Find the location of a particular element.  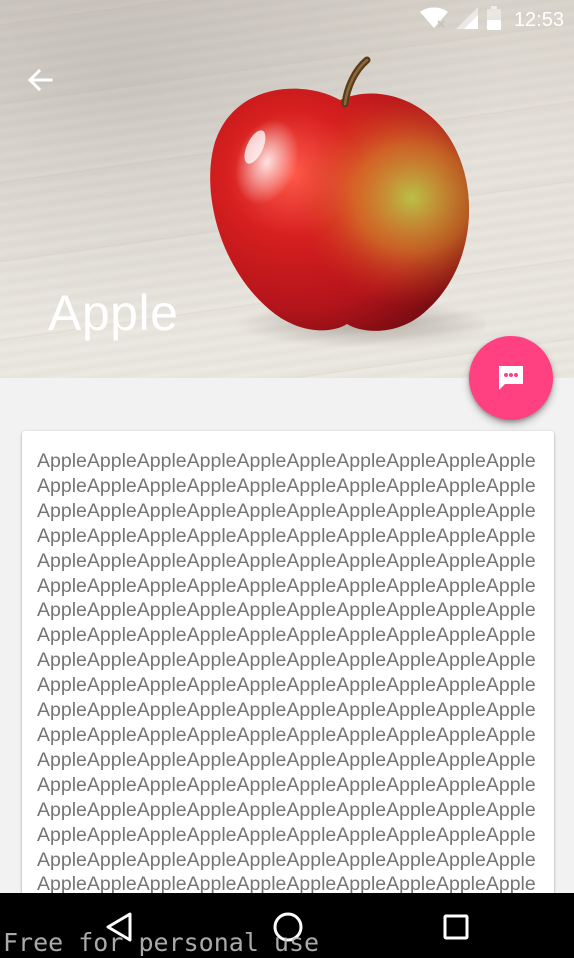

nav-recent-apps-button is located at coordinates (456, 927).